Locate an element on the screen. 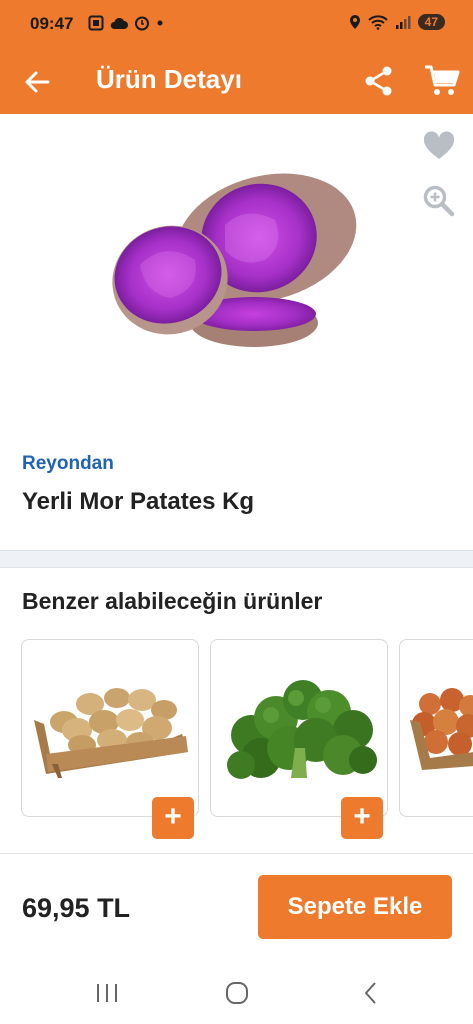 The image size is (473, 1024). dot-icon is located at coordinates (160, 23).